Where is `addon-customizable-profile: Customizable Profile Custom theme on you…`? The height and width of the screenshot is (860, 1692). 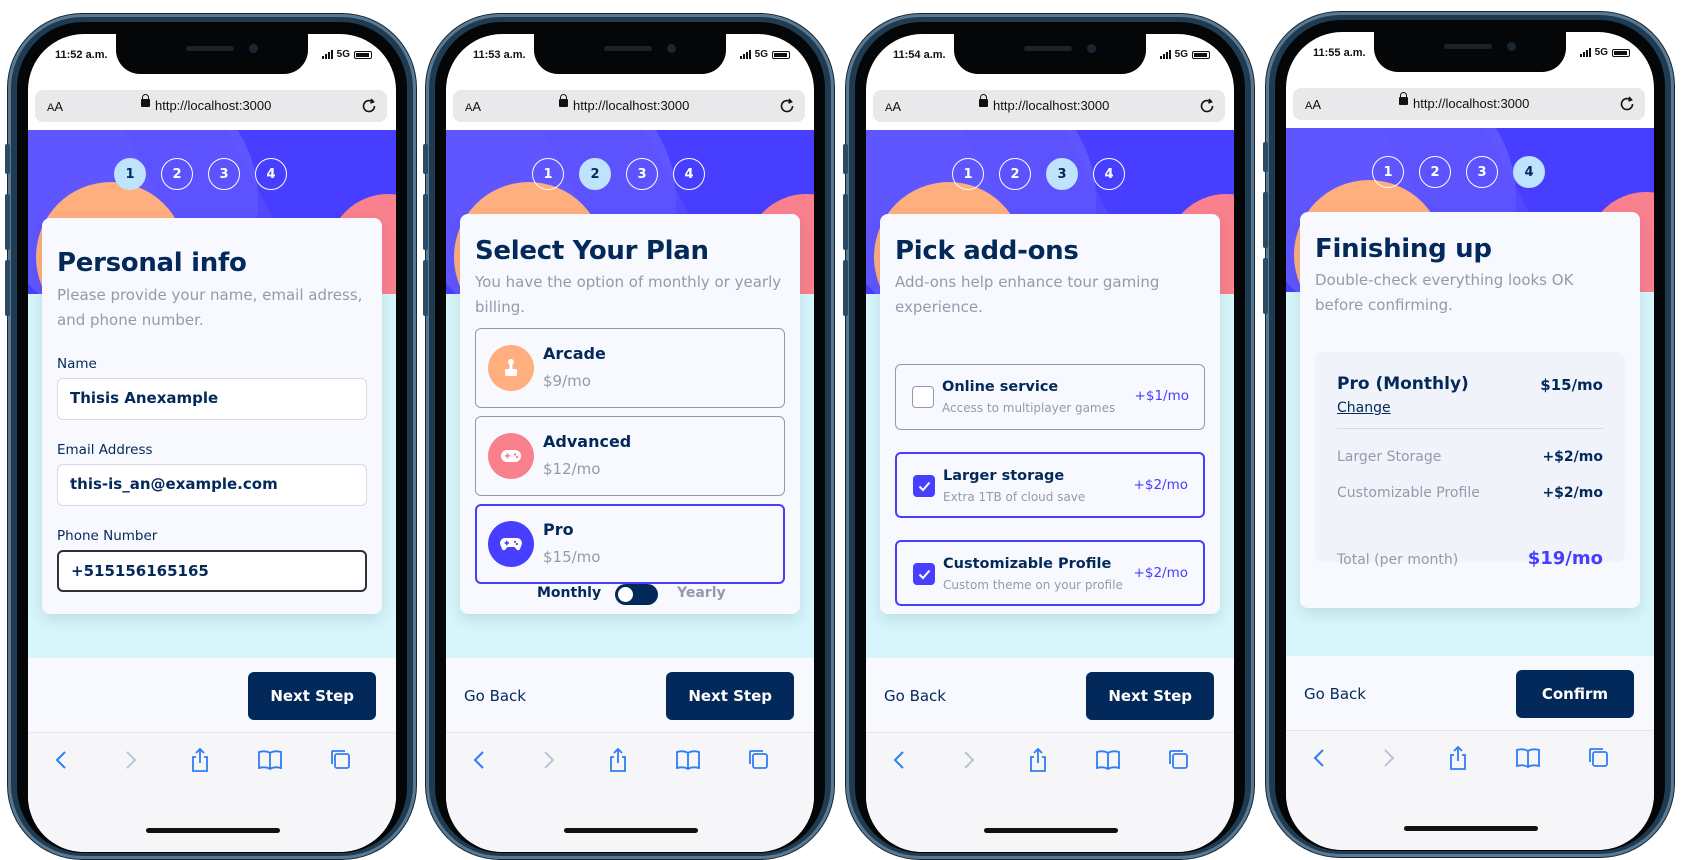
addon-customizable-profile: Customizable Profile Custom theme on you… is located at coordinates (1050, 573).